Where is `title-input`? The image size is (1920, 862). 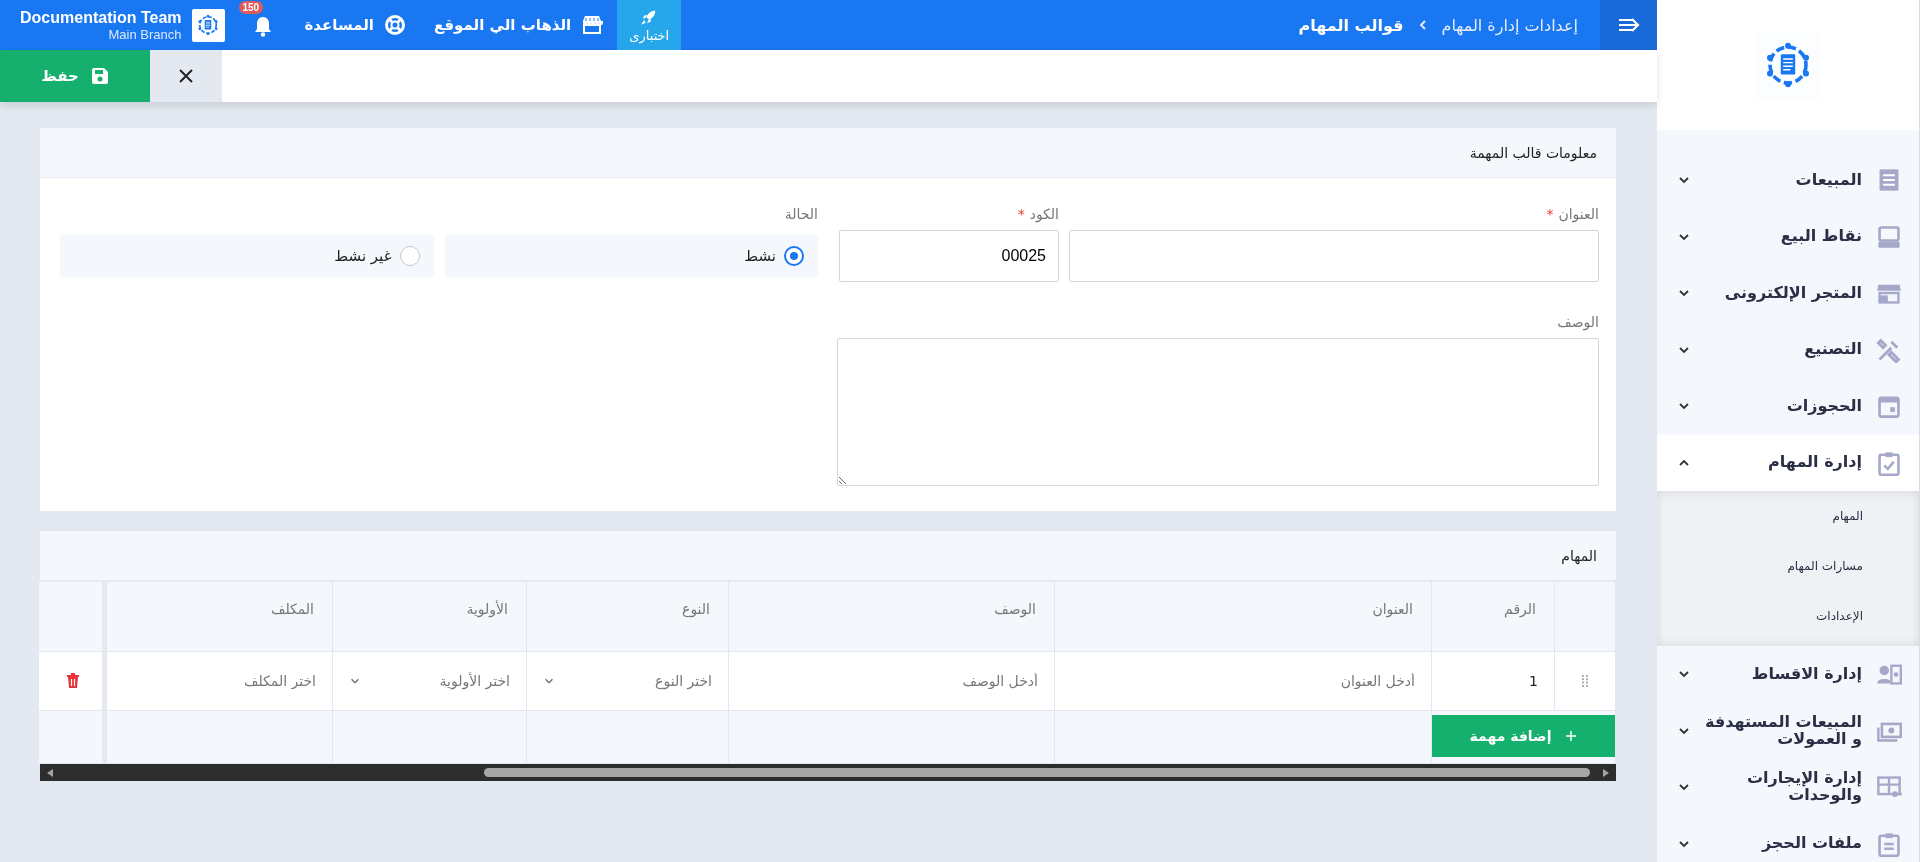 title-input is located at coordinates (1334, 256).